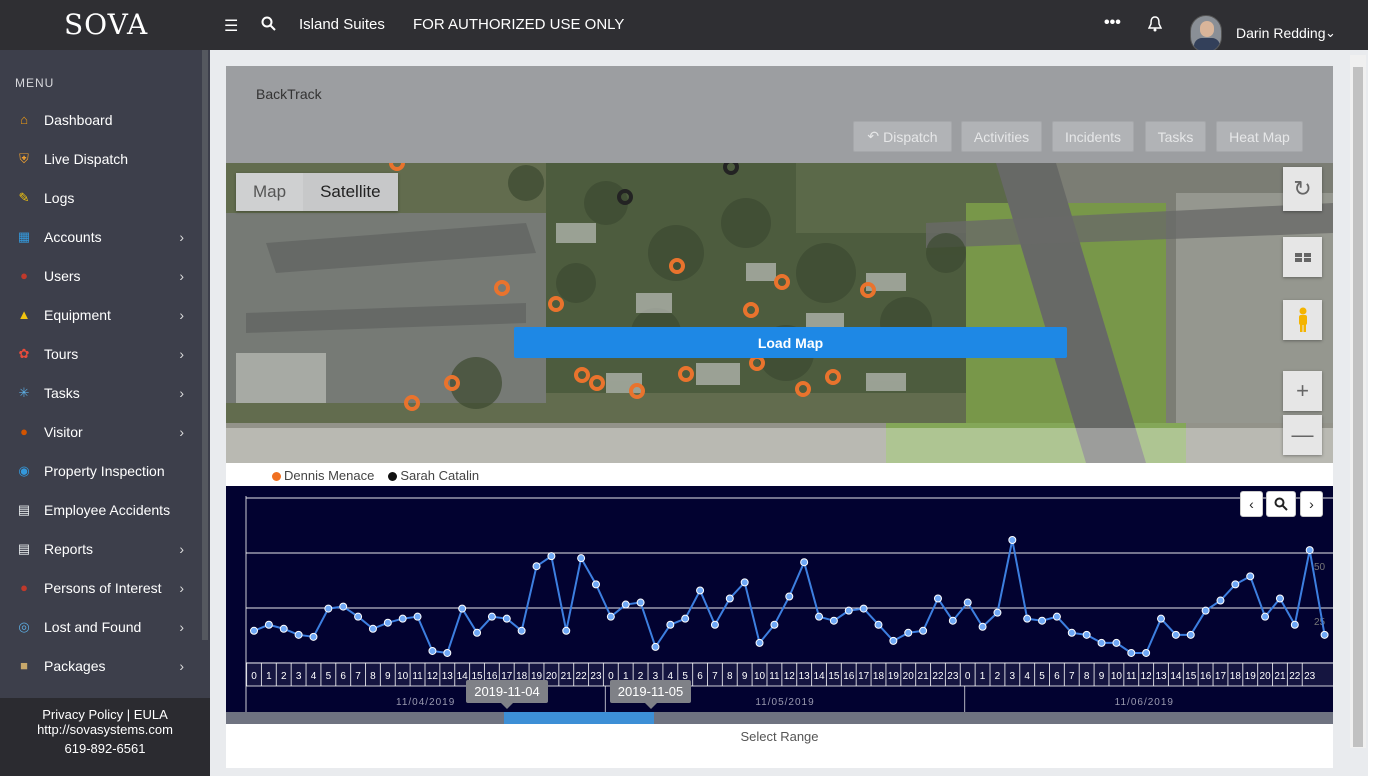  Describe the element at coordinates (69, 548) in the screenshot. I see `sidebar-item-label: Reports` at that location.